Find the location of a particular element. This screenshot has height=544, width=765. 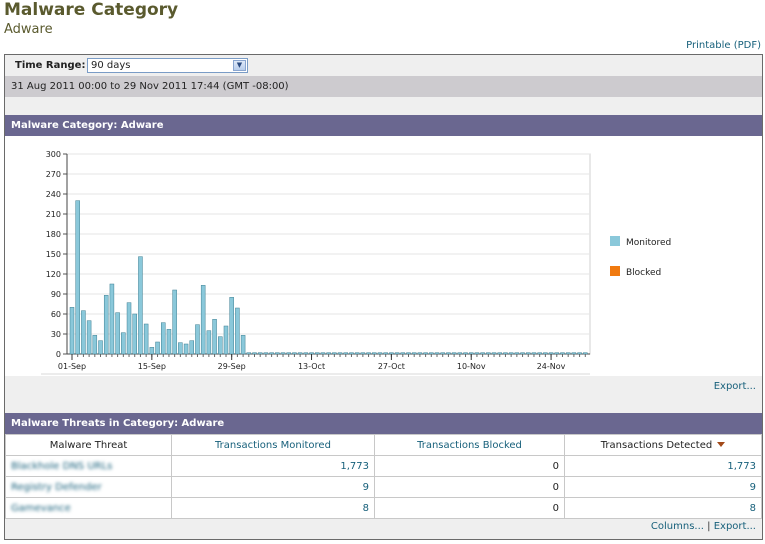

detected-count: 8 is located at coordinates (663, 508).